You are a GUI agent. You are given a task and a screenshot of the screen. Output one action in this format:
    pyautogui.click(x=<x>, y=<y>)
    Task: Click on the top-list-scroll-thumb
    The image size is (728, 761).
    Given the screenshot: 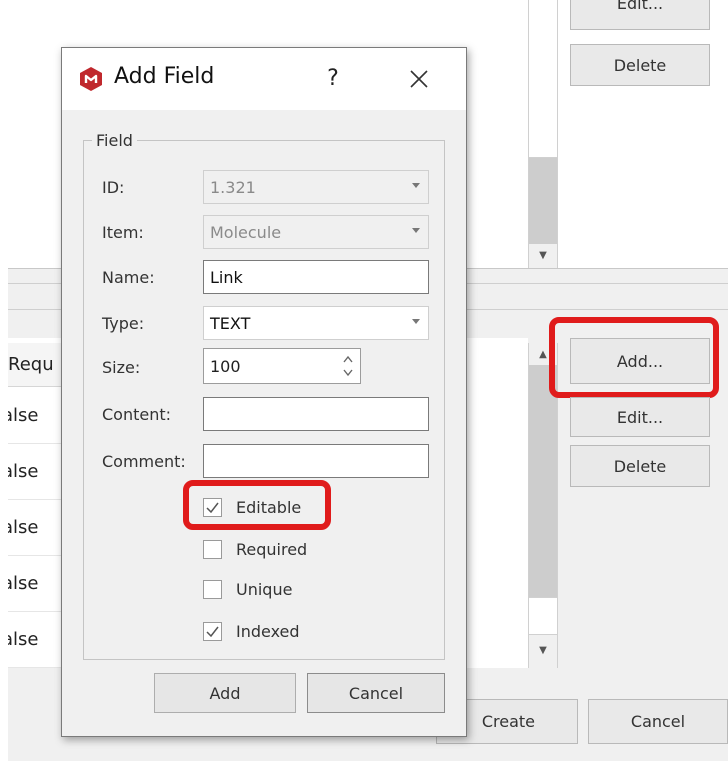 What is the action you would take?
    pyautogui.click(x=543, y=79)
    